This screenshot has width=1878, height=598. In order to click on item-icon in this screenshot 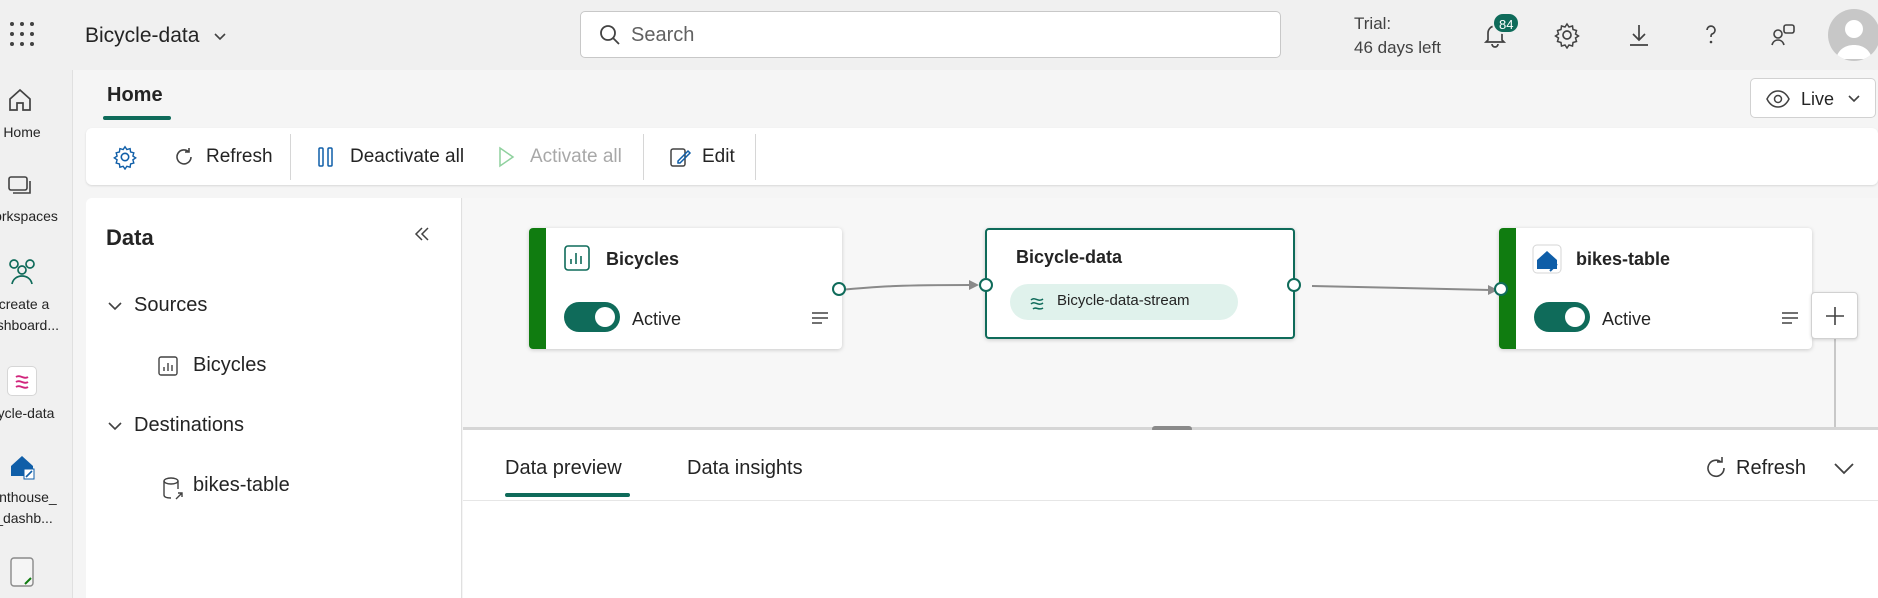, I will do `click(23, 573)`.